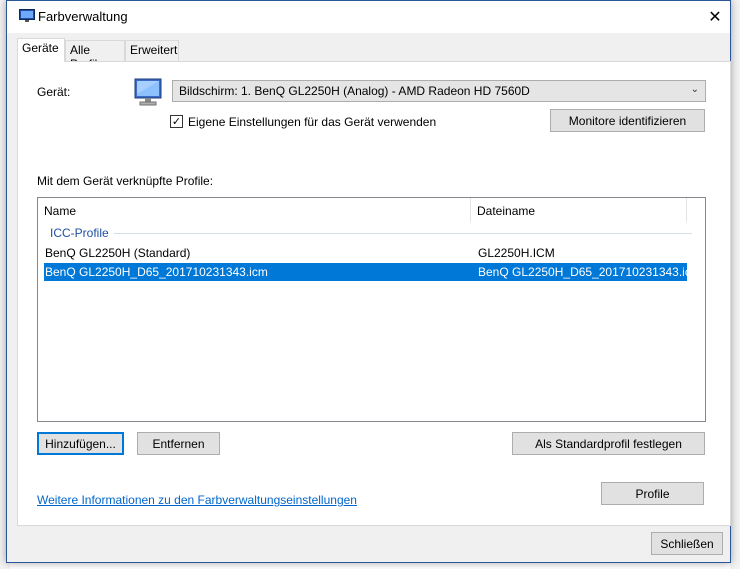 This screenshot has height=569, width=740. Describe the element at coordinates (715, 16) in the screenshot. I see `close-icon: ✕` at that location.